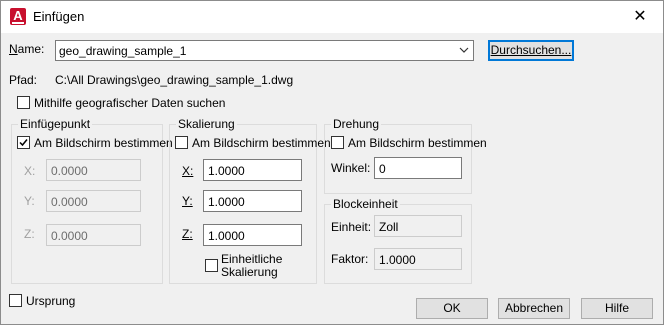 This screenshot has width=664, height=325. Describe the element at coordinates (93, 235) in the screenshot. I see `insertion-z-field: 0.0000` at that location.